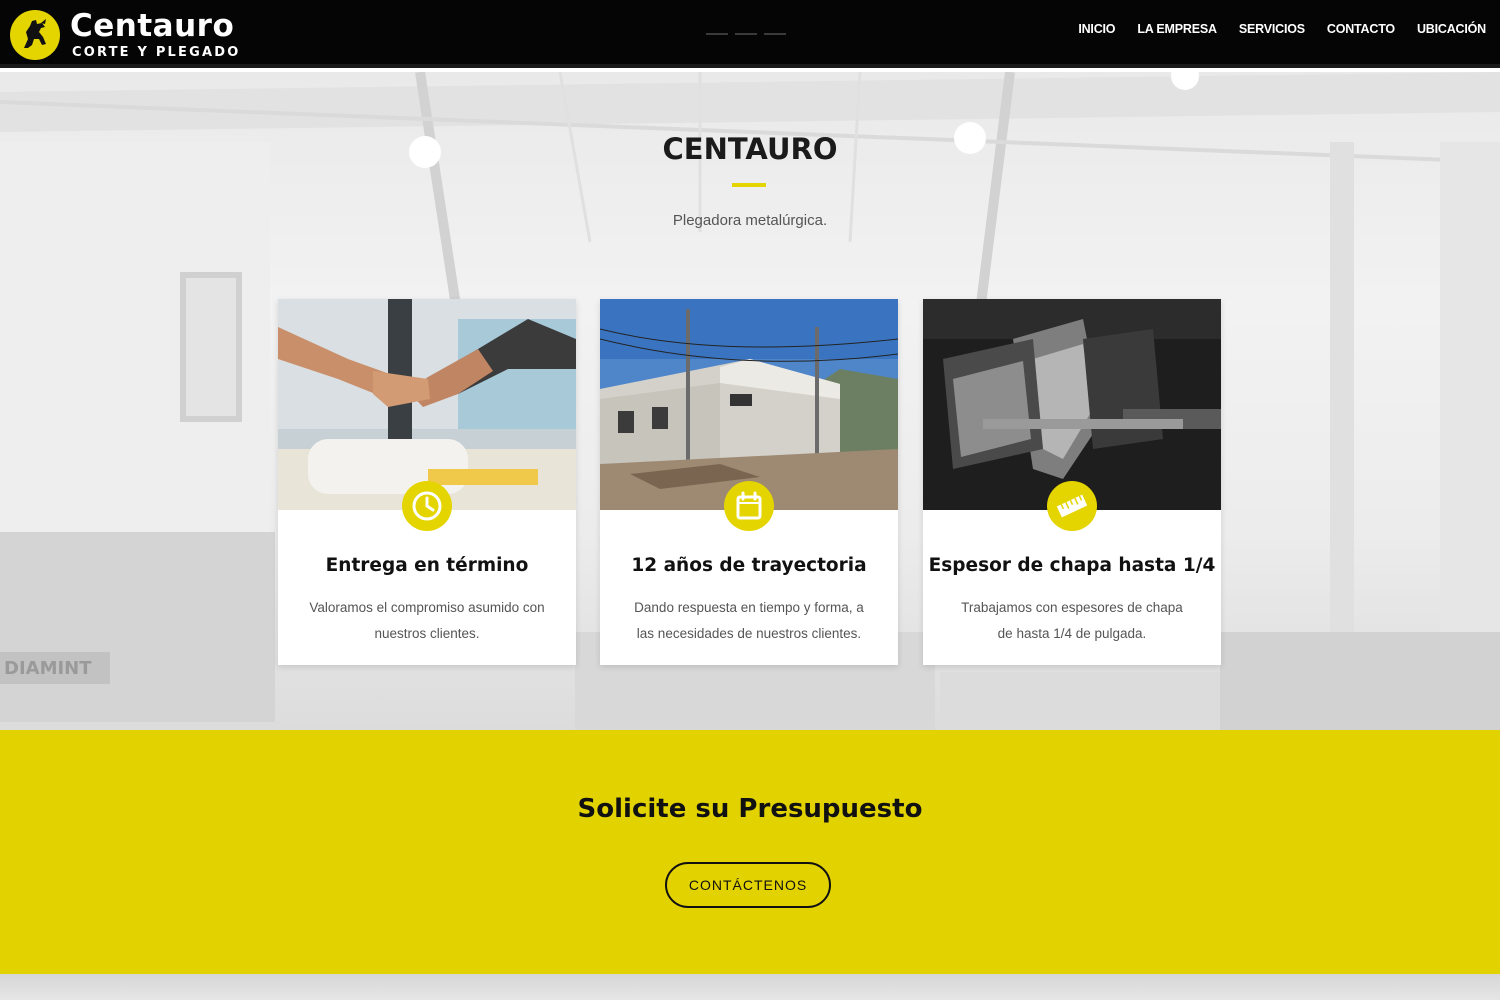 This screenshot has height=1000, width=1500. I want to click on section-title: CENTAURO, so click(750, 149).